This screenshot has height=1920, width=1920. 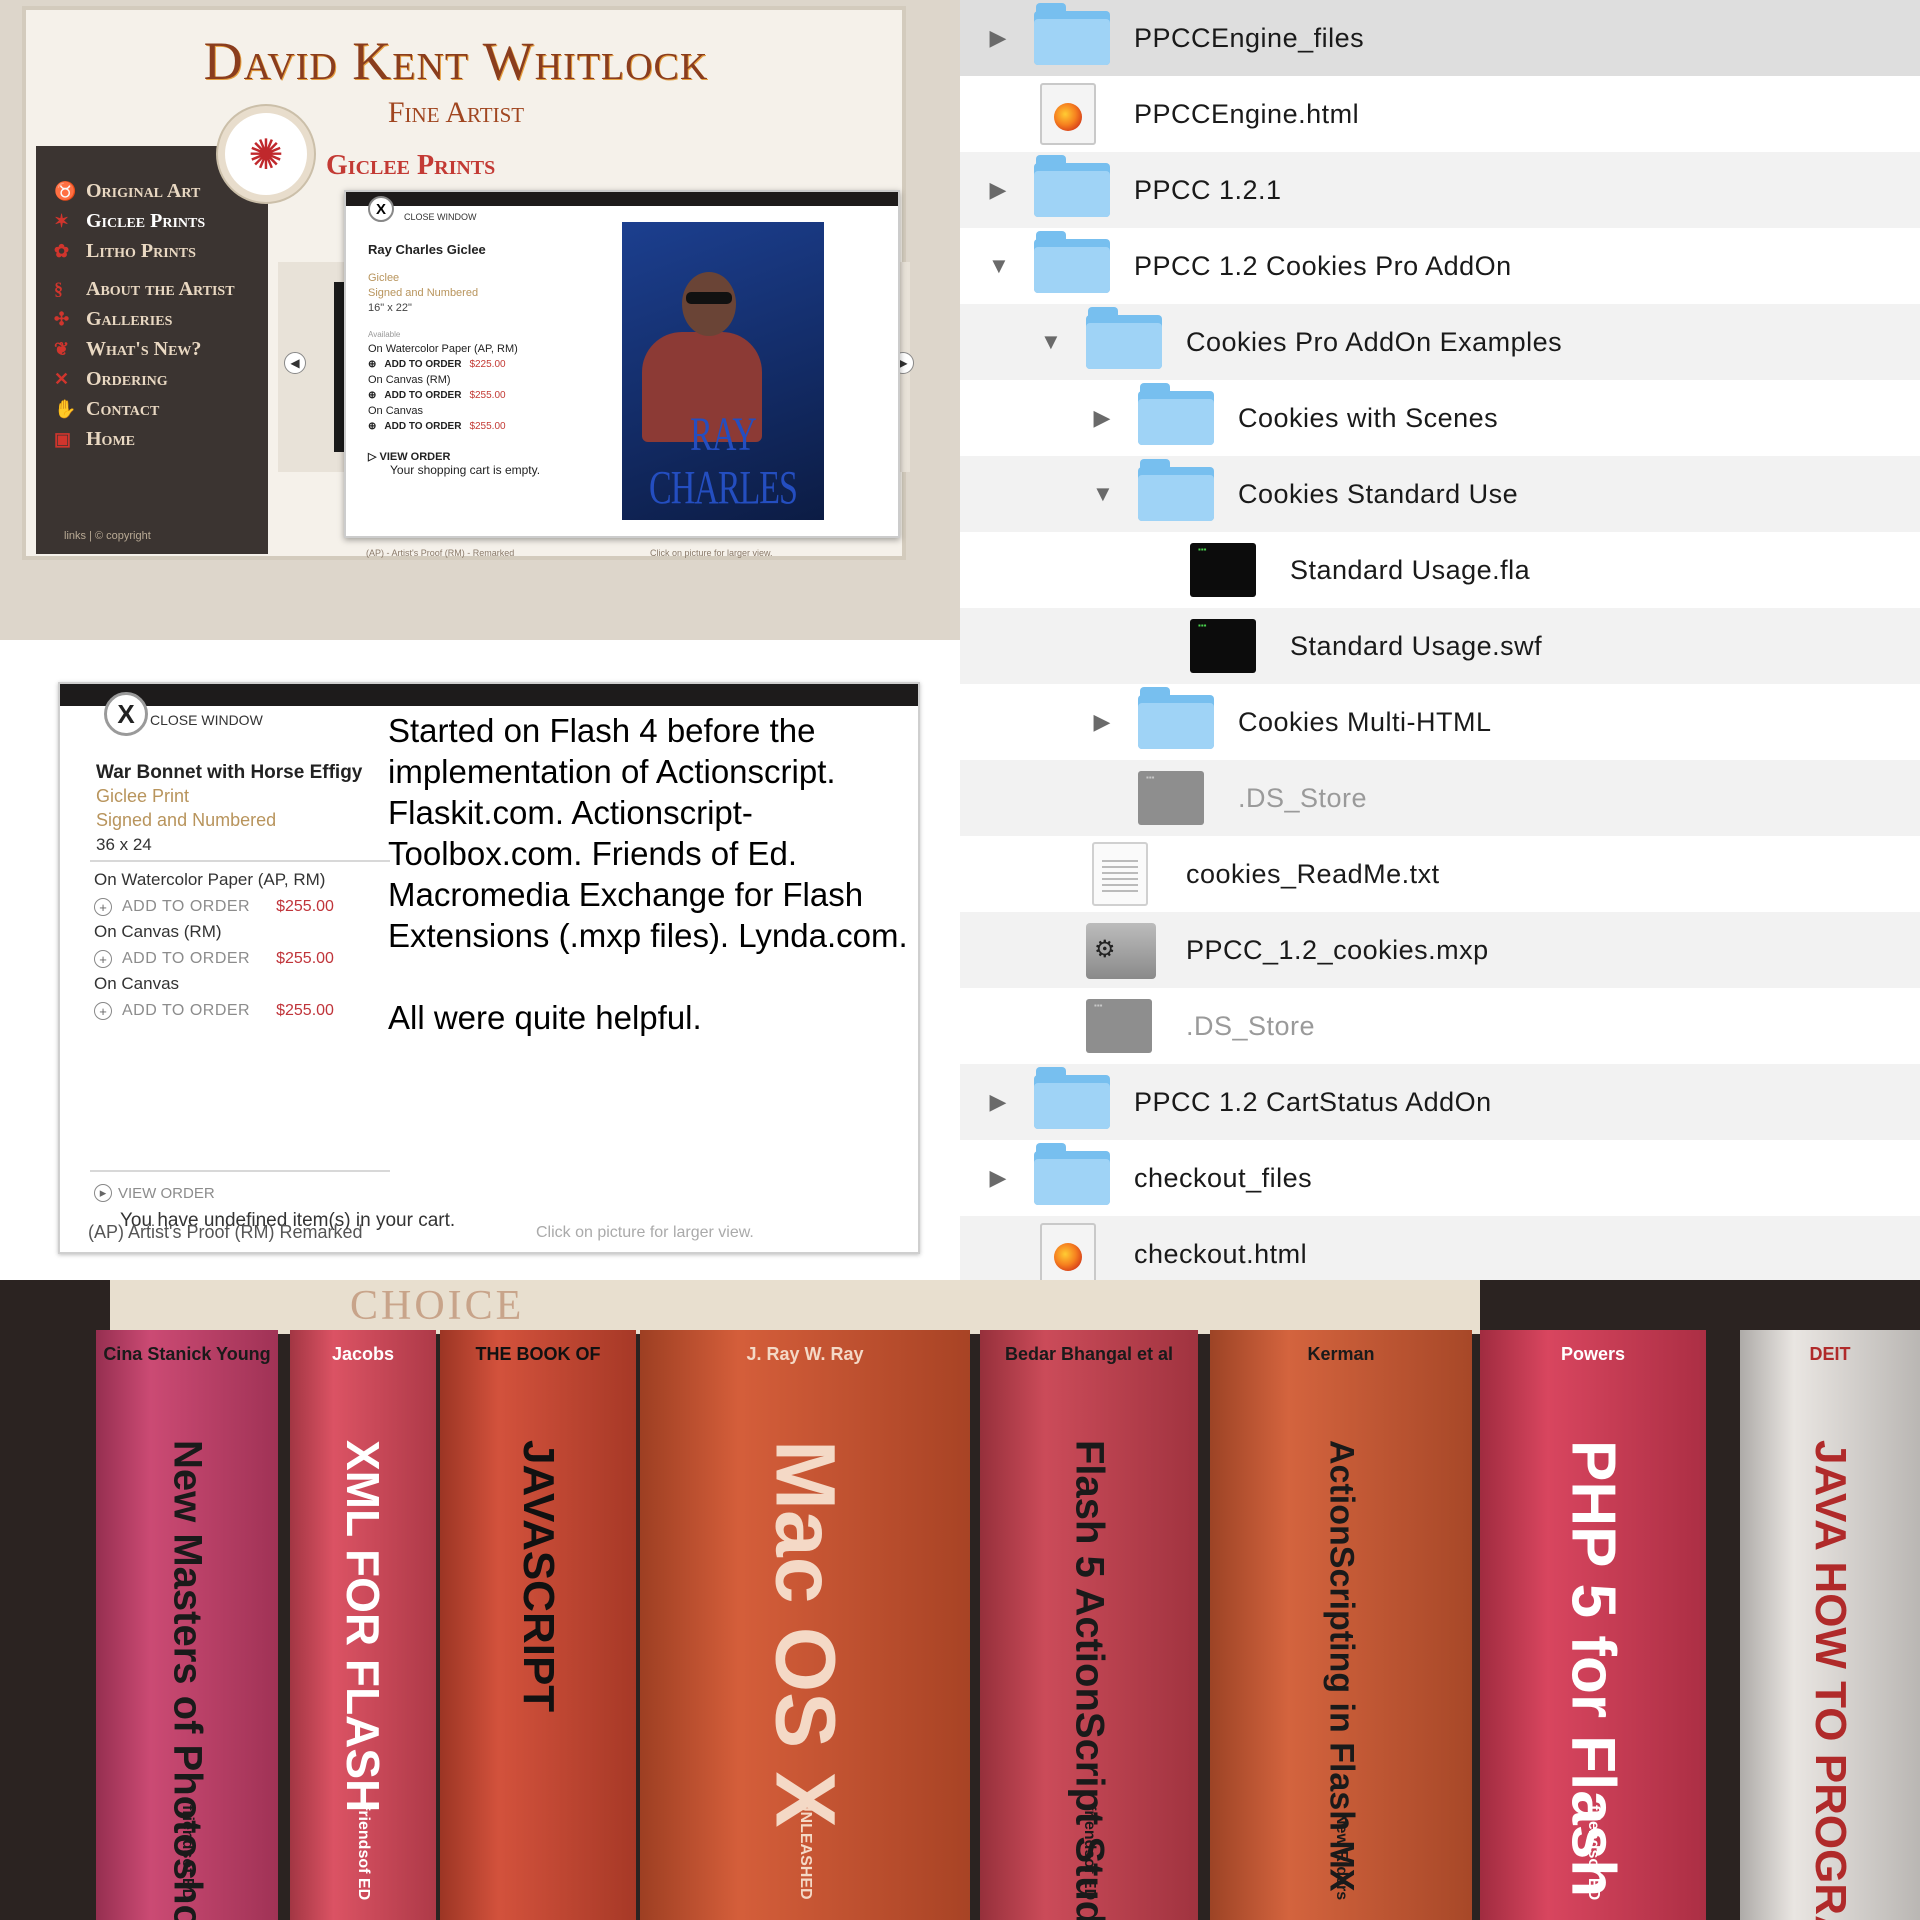 What do you see at coordinates (295, 363) in the screenshot?
I see `strip-prev-arrow-icon: ◀` at bounding box center [295, 363].